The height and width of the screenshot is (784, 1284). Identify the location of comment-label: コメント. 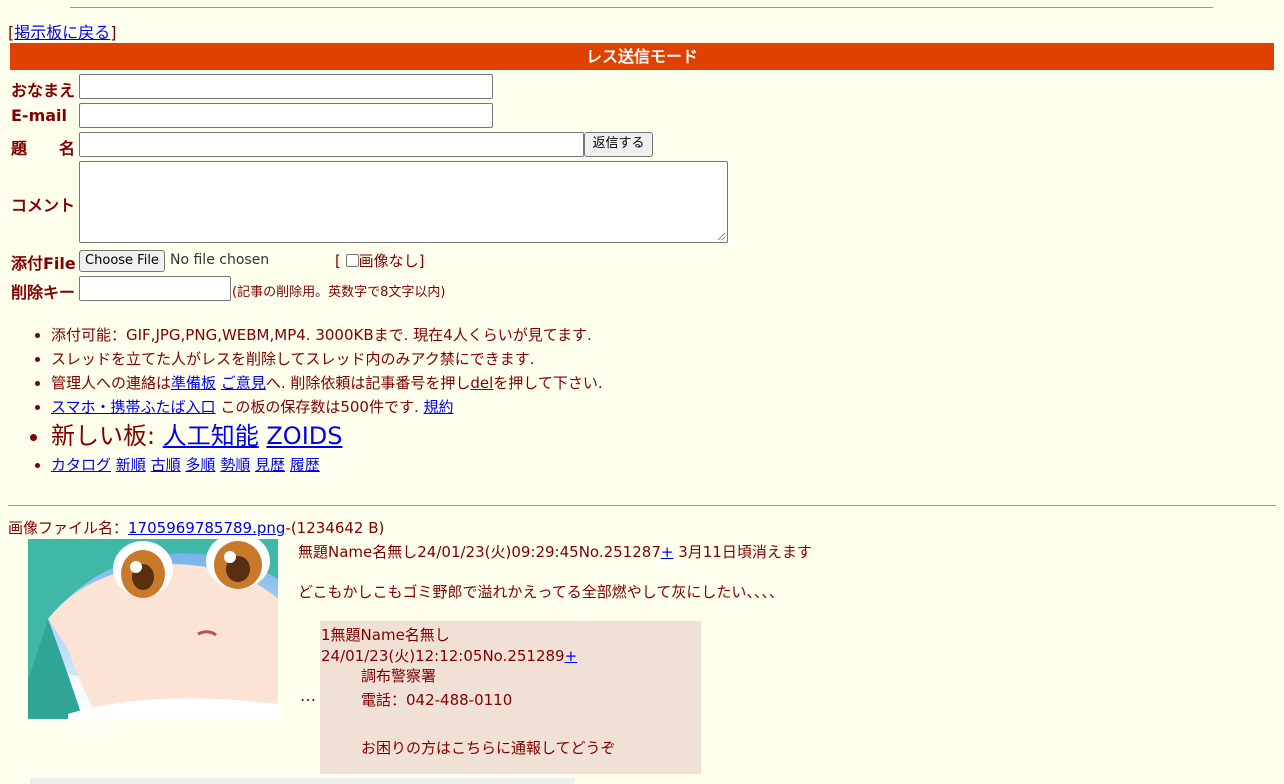
(43, 205).